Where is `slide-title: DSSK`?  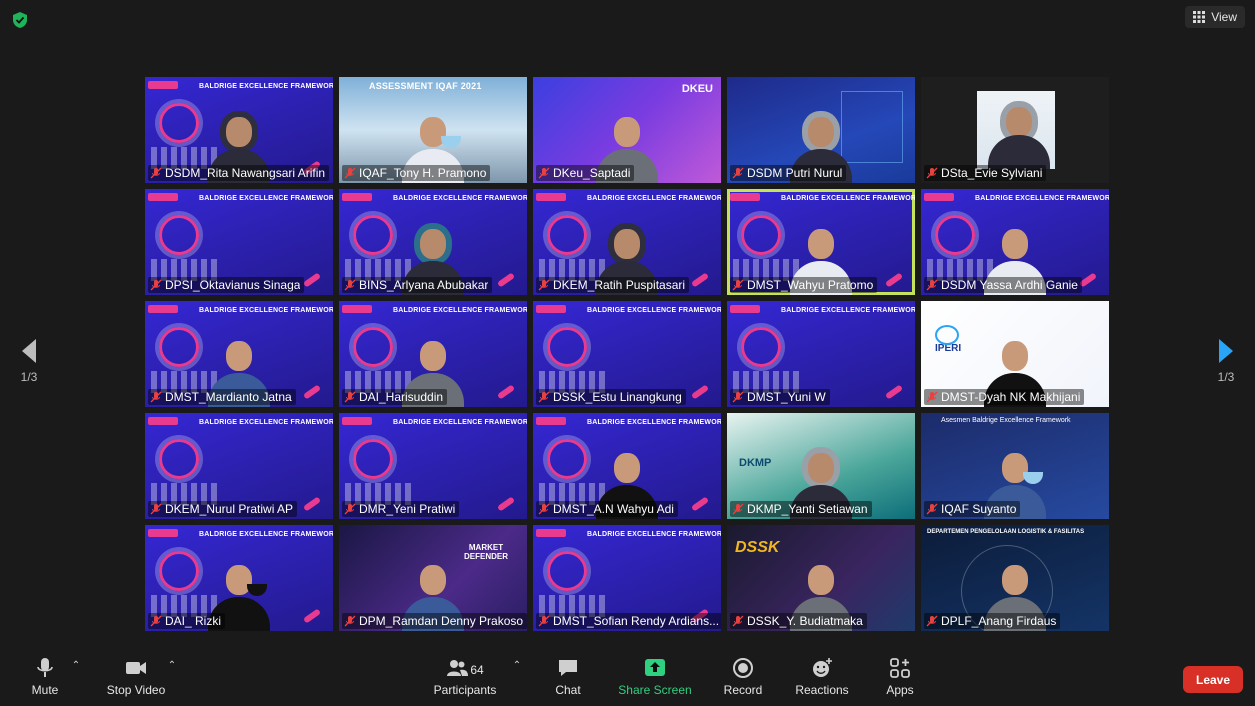
slide-title: DSSK is located at coordinates (757, 547).